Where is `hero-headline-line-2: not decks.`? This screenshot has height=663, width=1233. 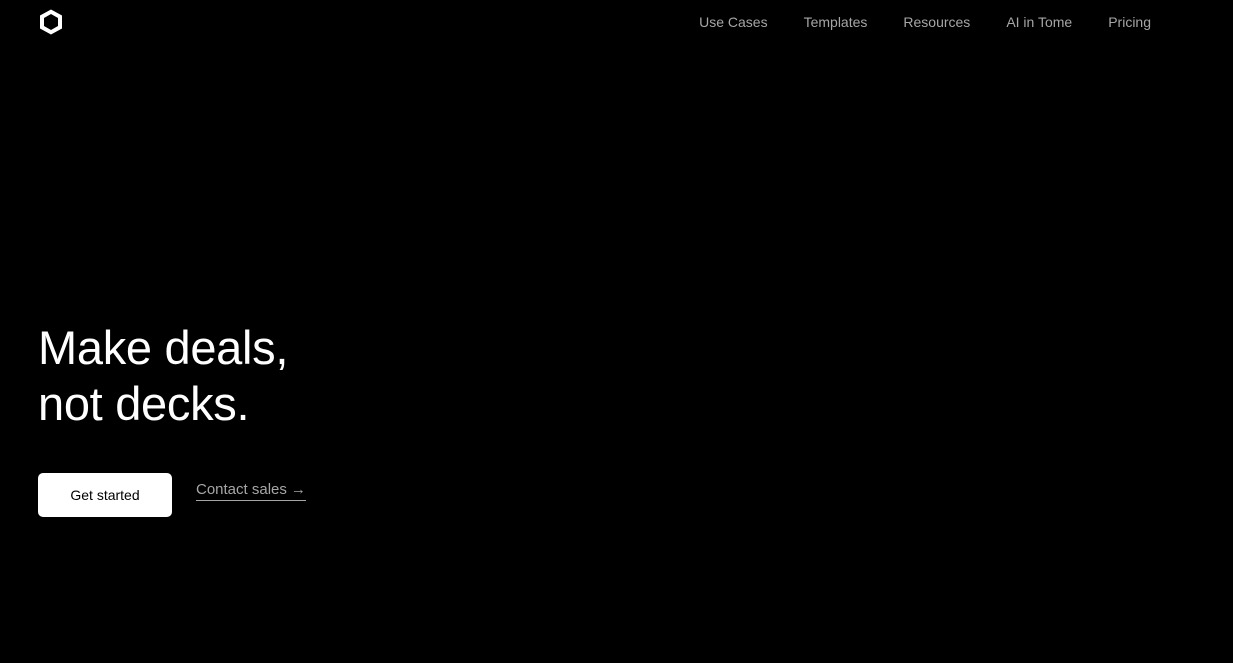 hero-headline-line-2: not decks. is located at coordinates (144, 403).